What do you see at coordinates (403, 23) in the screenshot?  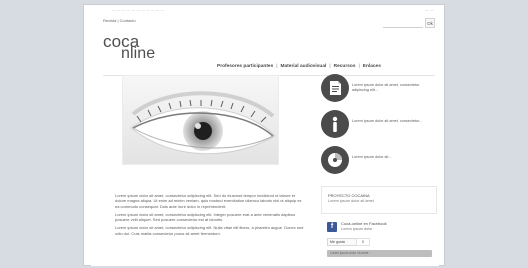 I see `search-input` at bounding box center [403, 23].